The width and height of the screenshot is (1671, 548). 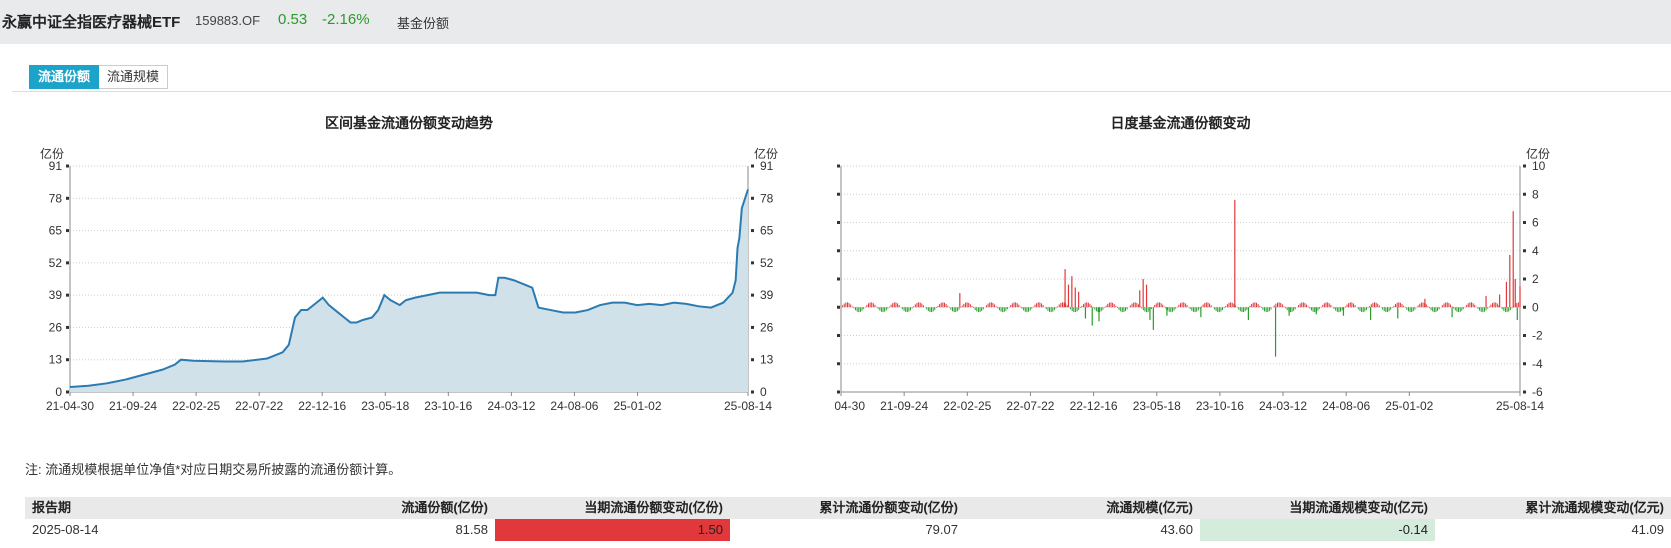 I want to click on trend-ytick-left: 52, so click(x=56, y=263).